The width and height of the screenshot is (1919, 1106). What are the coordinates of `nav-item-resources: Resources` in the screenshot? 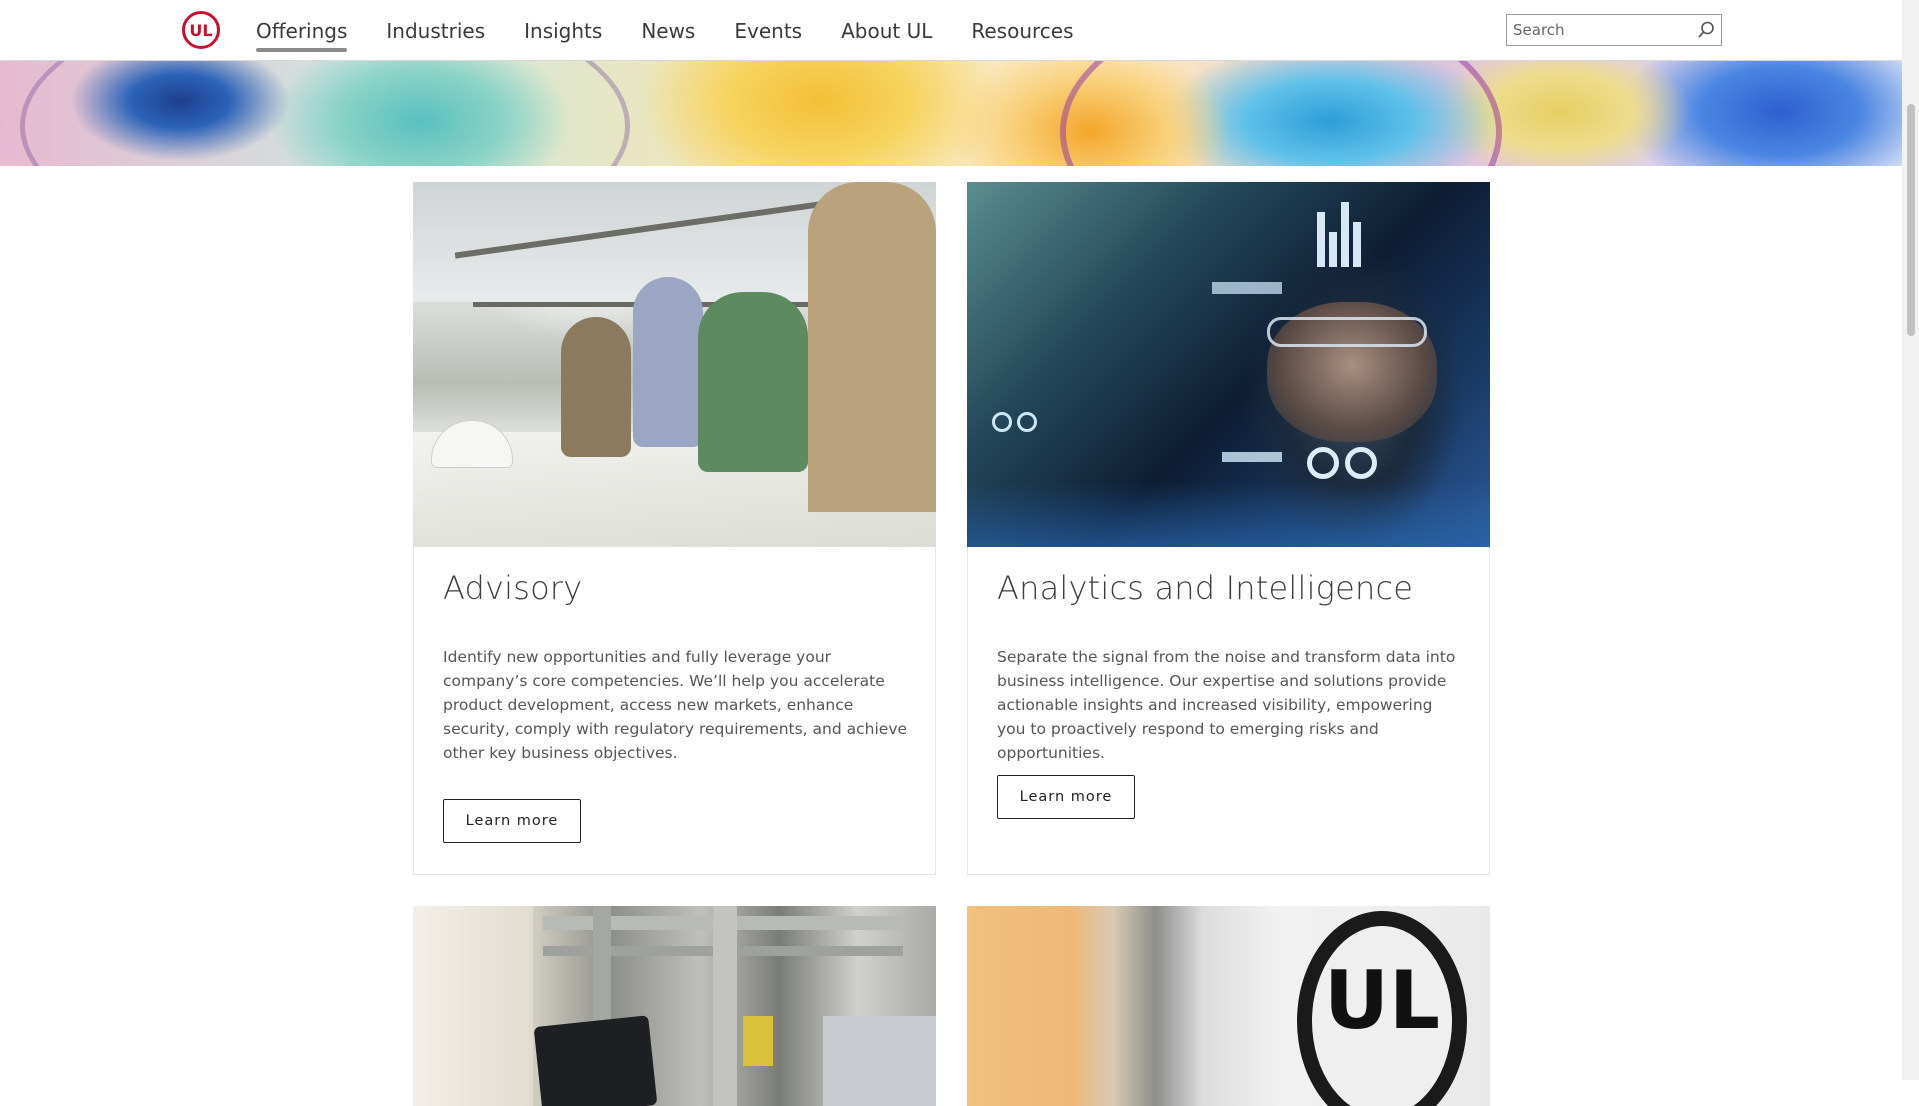 It's located at (1022, 30).